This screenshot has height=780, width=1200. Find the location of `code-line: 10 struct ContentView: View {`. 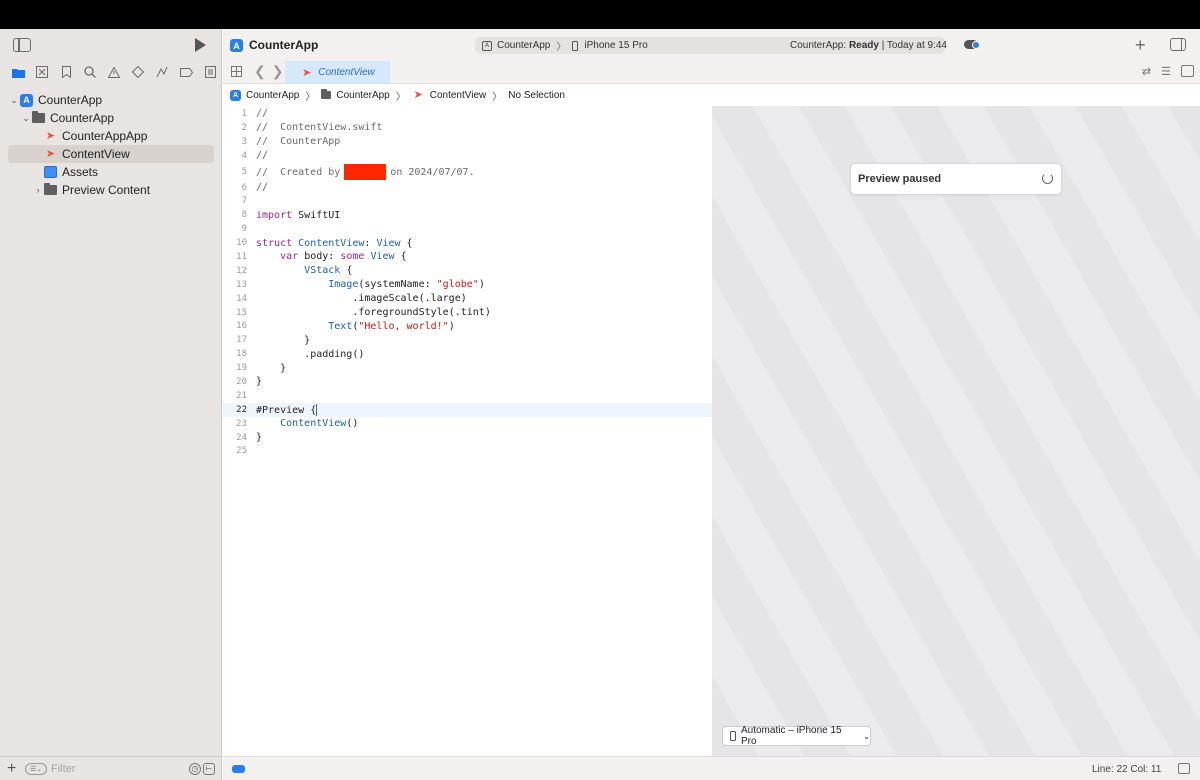

code-line: 10 struct ContentView: View { is located at coordinates (467, 243).